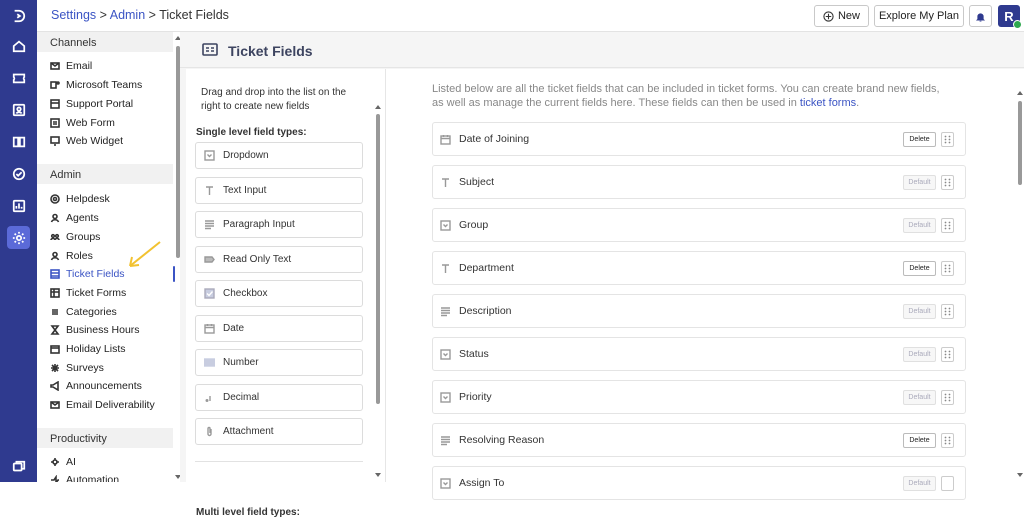 The height and width of the screenshot is (518, 1024). Describe the element at coordinates (88, 349) in the screenshot. I see `sidebar-item-holiday-lists: Holiday Lists` at that location.